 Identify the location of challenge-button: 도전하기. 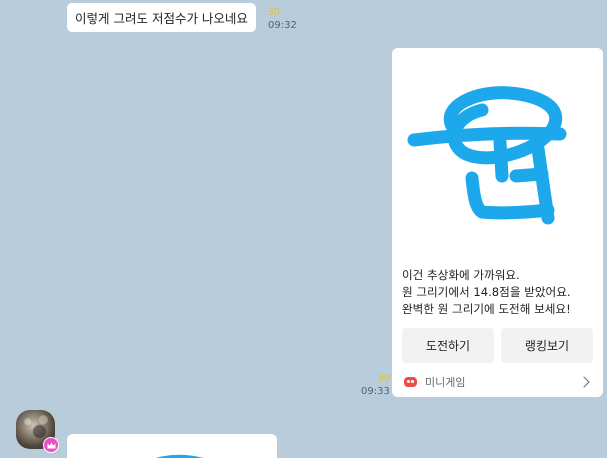
(448, 345).